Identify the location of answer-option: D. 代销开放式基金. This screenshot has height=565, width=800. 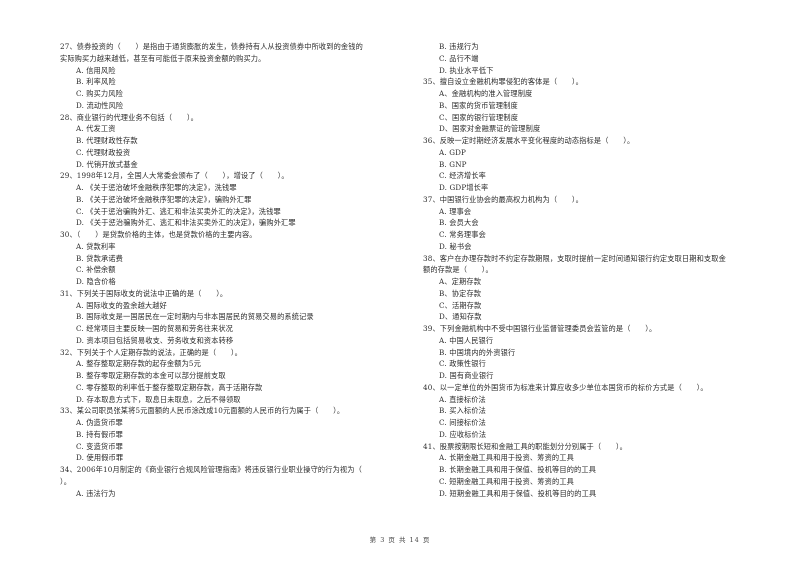
(107, 164).